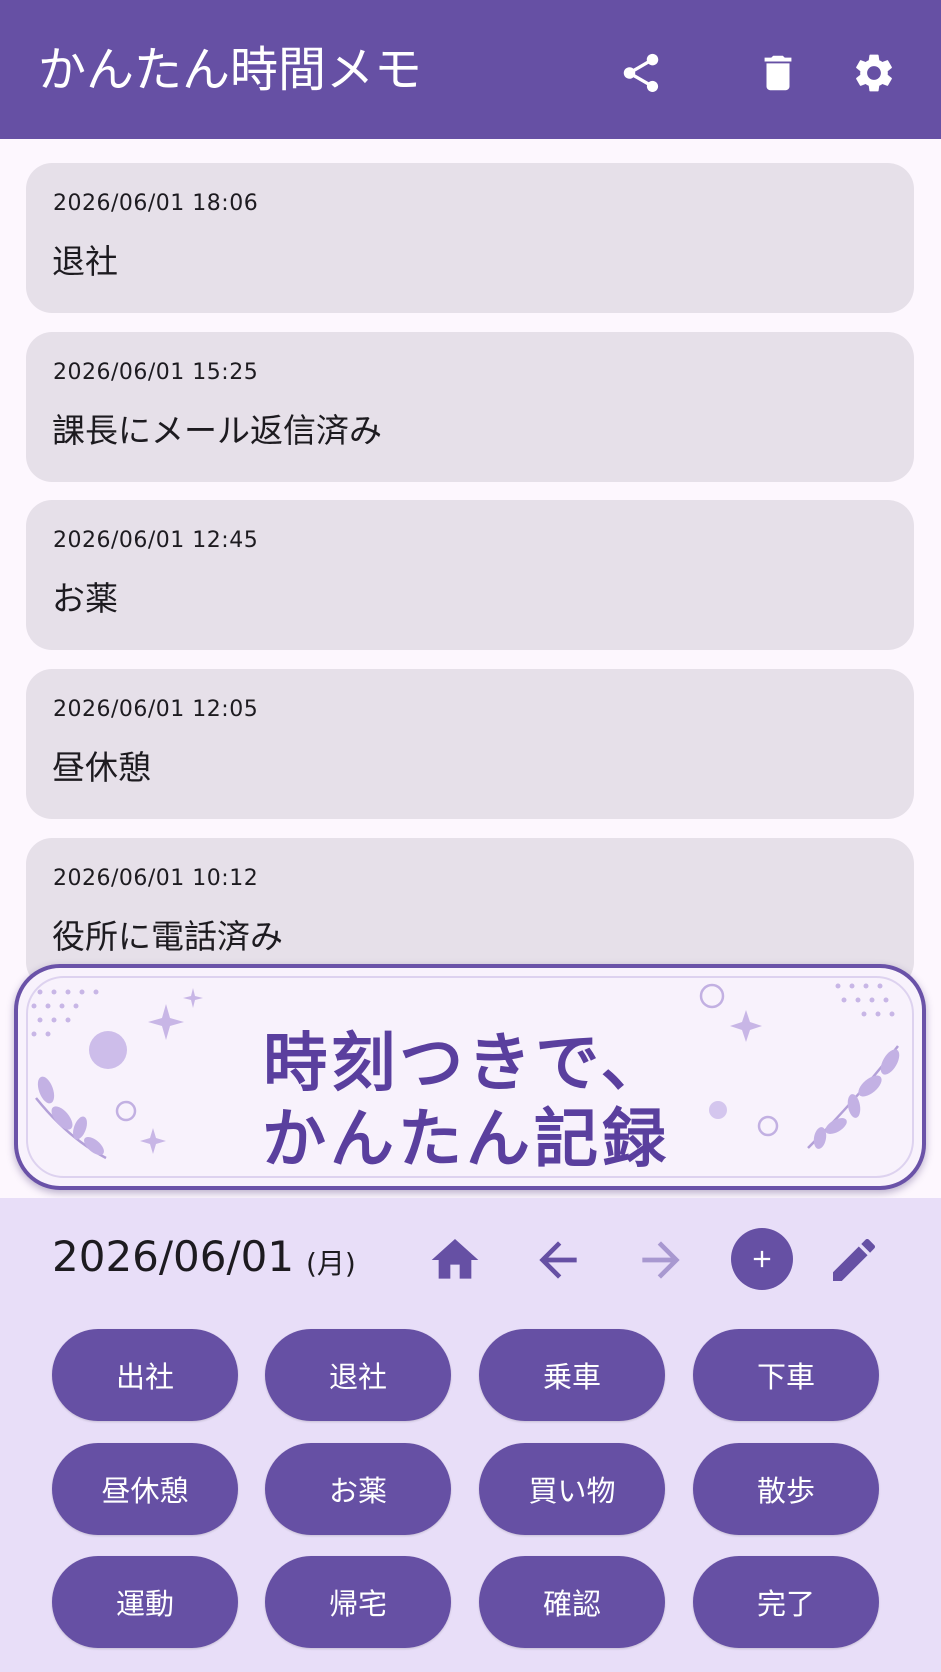 This screenshot has width=941, height=1672. Describe the element at coordinates (854, 1260) in the screenshot. I see `pencil-icon` at that location.